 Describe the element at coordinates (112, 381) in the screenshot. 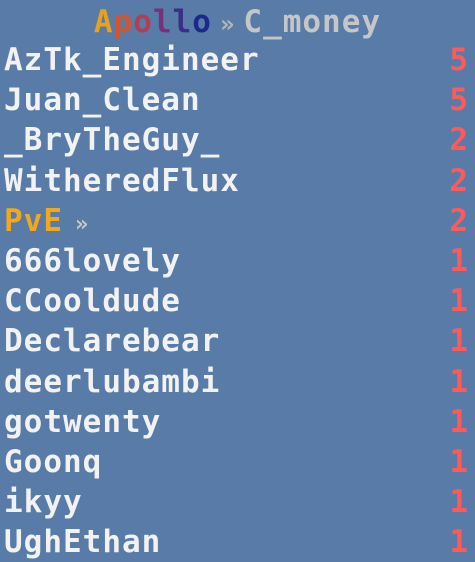

I see `player-name: deerlubambi` at that location.